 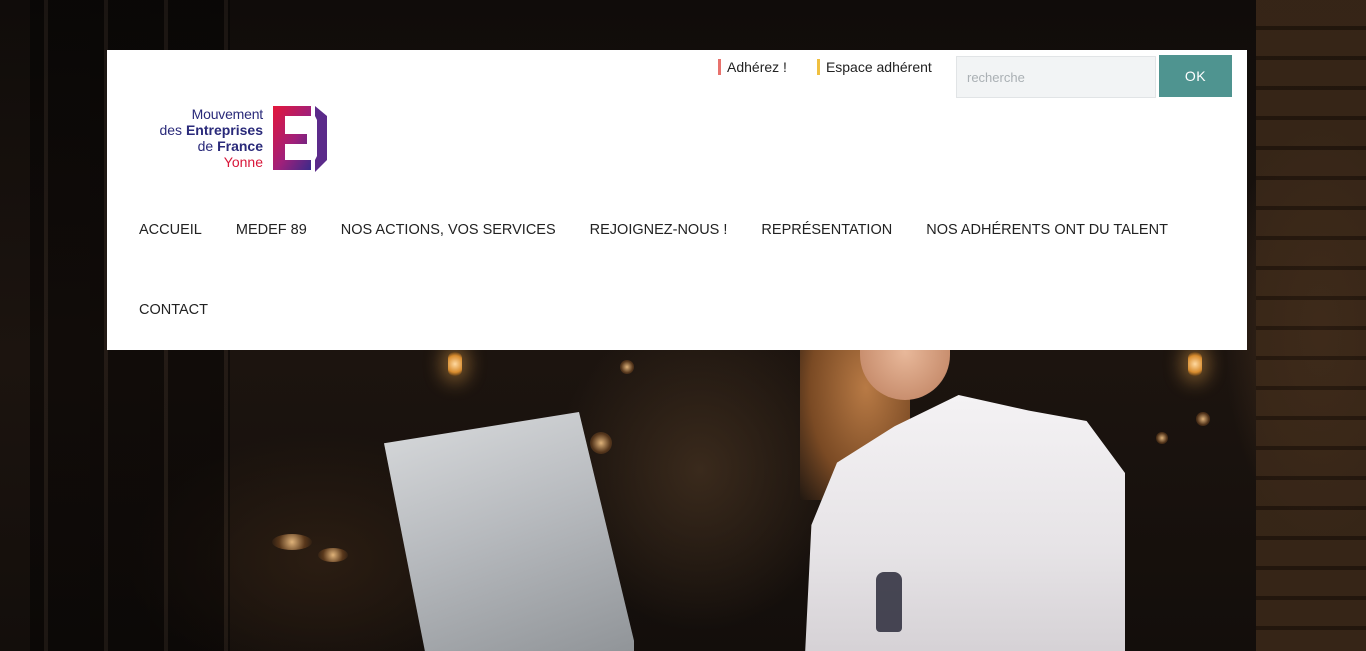 I want to click on nav-item-rejoignez-nous: REJOIGNEZ-NOUS !, so click(x=676, y=240).